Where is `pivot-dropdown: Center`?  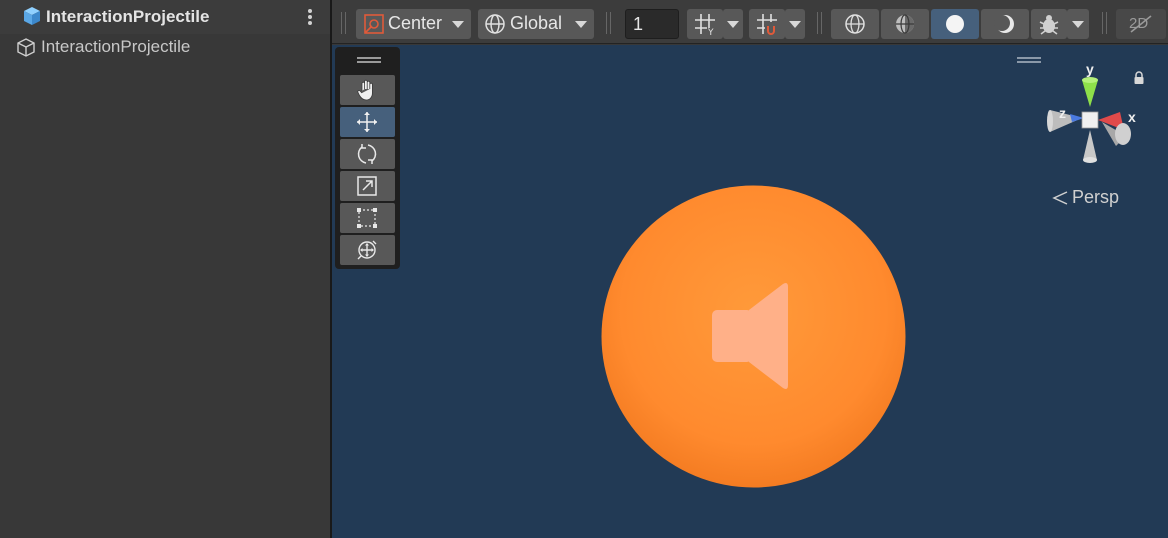
pivot-dropdown: Center is located at coordinates (413, 24).